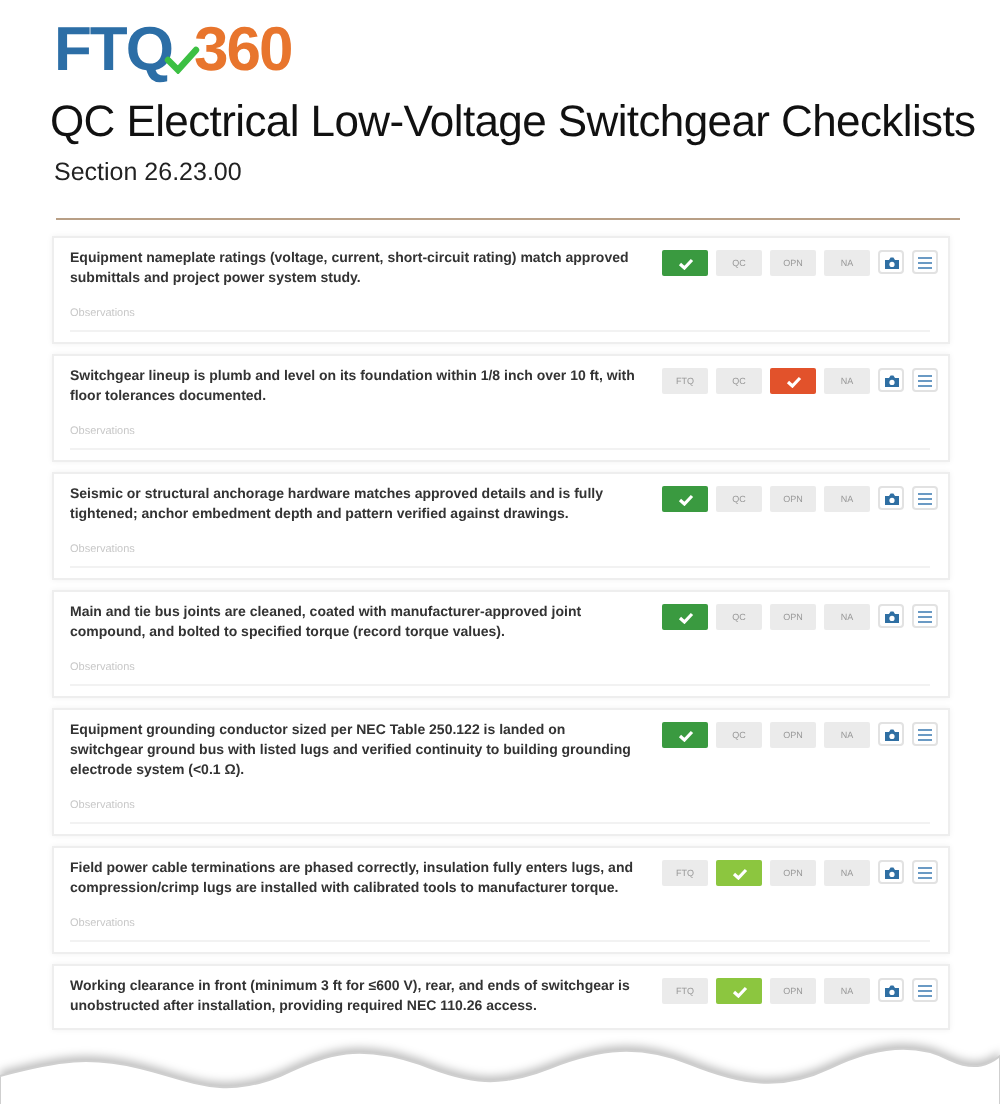 The width and height of the screenshot is (1000, 1104). What do you see at coordinates (243, 50) in the screenshot?
I see `logo-text: 360` at bounding box center [243, 50].